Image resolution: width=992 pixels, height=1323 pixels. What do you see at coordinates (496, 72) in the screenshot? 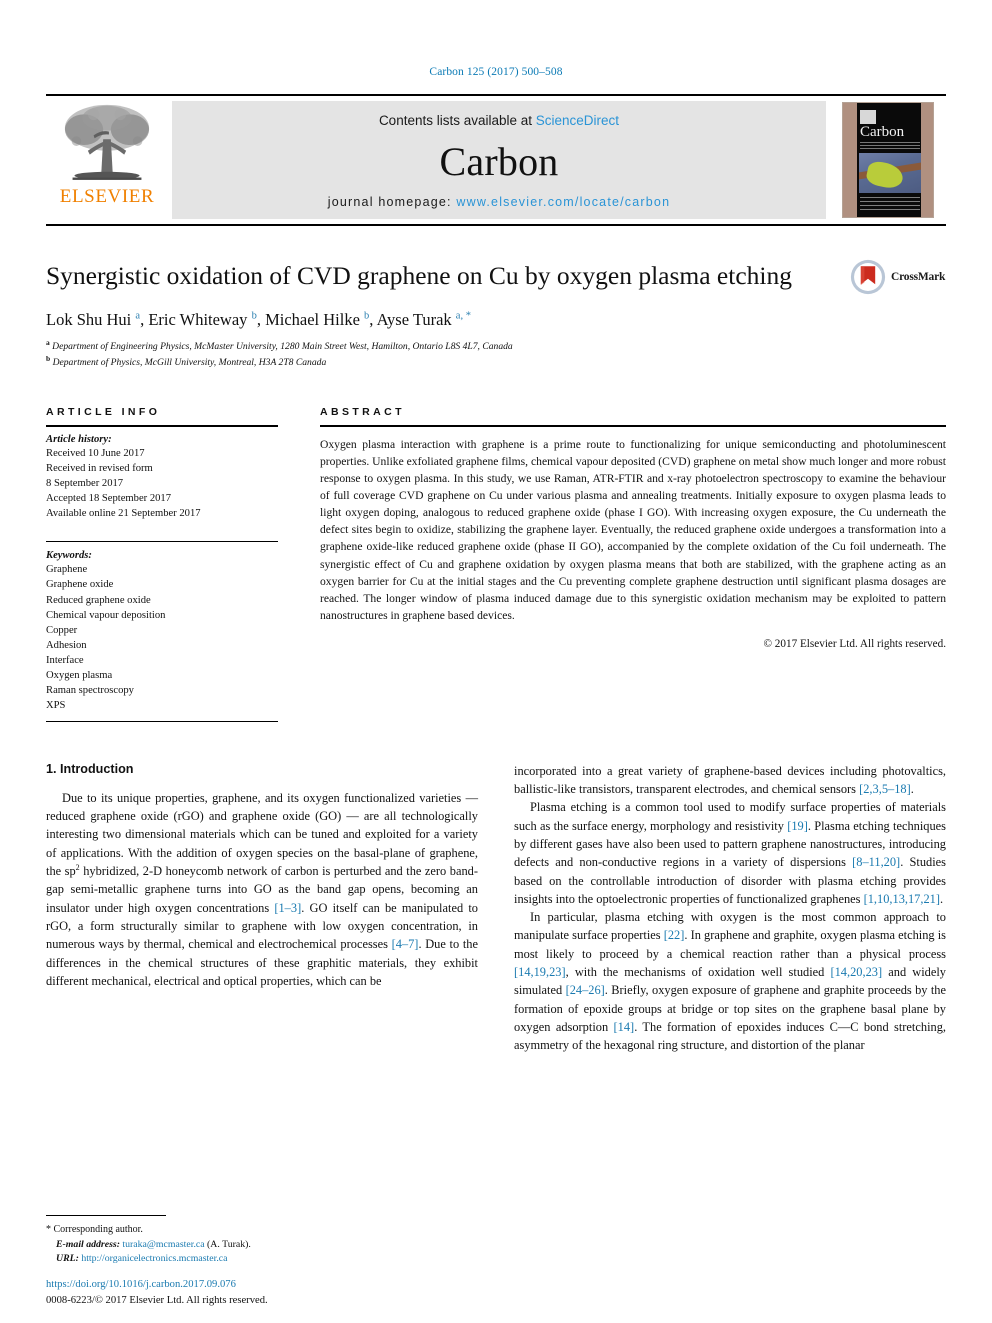
I see `running-head: Carbon 125 (2017) 500–508` at bounding box center [496, 72].